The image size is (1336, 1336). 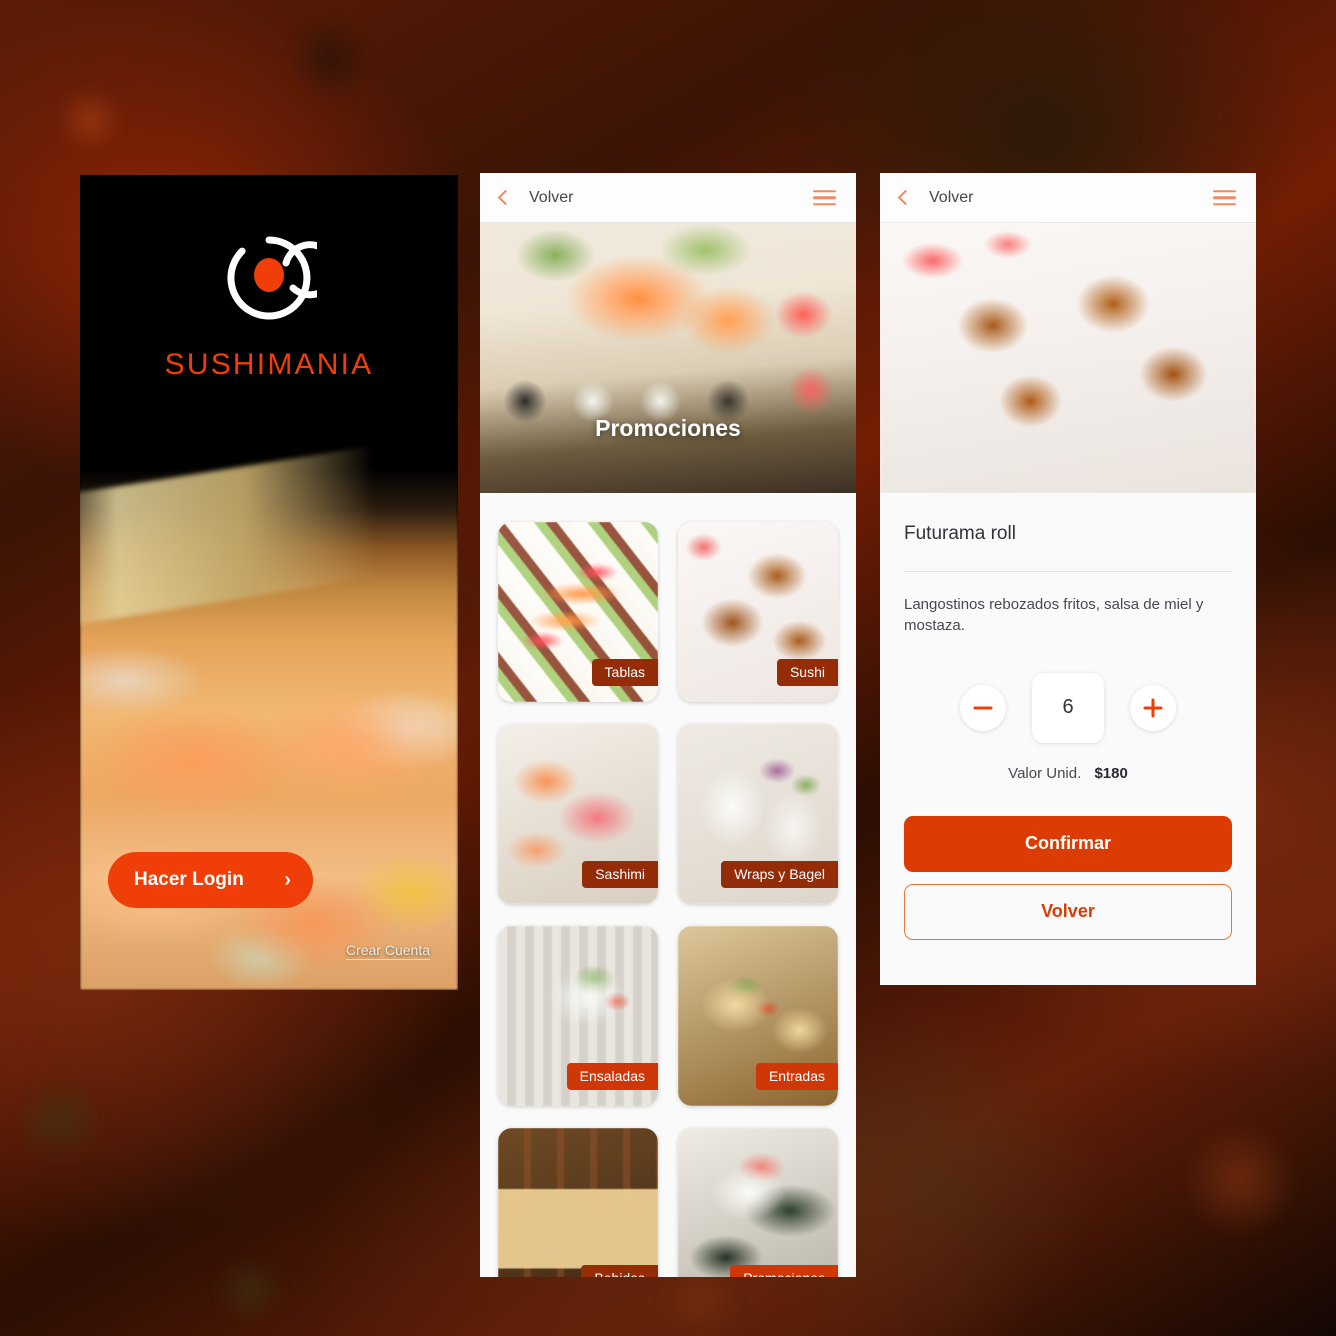 What do you see at coordinates (668, 358) in the screenshot?
I see `promotions-hero-banner: Promociones` at bounding box center [668, 358].